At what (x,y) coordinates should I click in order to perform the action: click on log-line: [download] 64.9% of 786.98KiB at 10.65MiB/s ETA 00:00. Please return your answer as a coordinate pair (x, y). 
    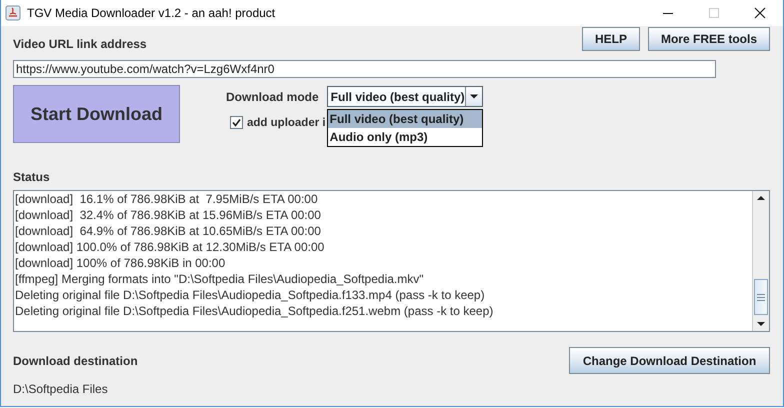
    Looking at the image, I should click on (168, 231).